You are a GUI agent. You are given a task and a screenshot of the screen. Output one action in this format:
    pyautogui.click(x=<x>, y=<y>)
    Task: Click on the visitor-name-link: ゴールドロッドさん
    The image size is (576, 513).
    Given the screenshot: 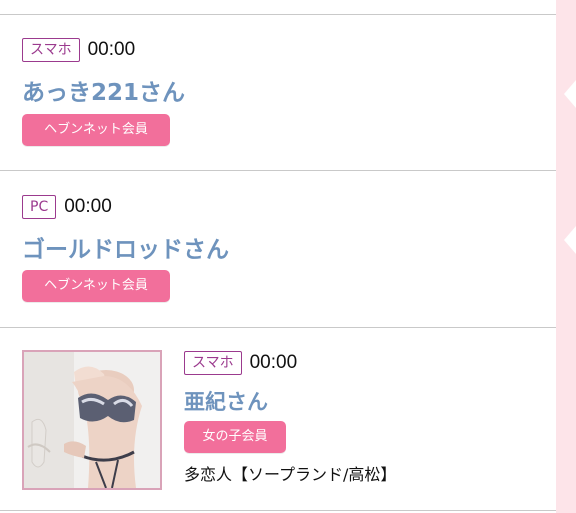 What is the action you would take?
    pyautogui.click(x=125, y=247)
    